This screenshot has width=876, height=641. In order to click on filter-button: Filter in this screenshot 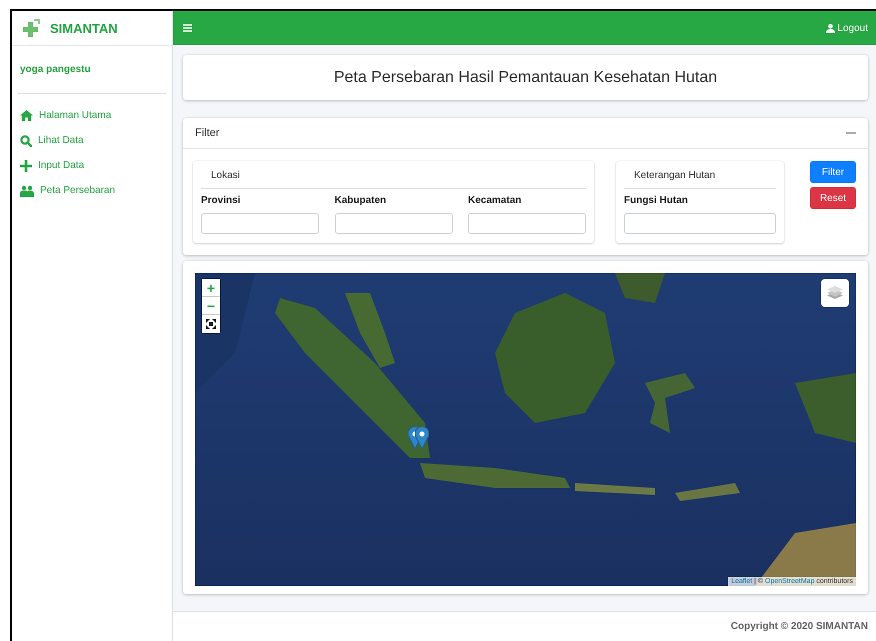, I will do `click(833, 172)`.